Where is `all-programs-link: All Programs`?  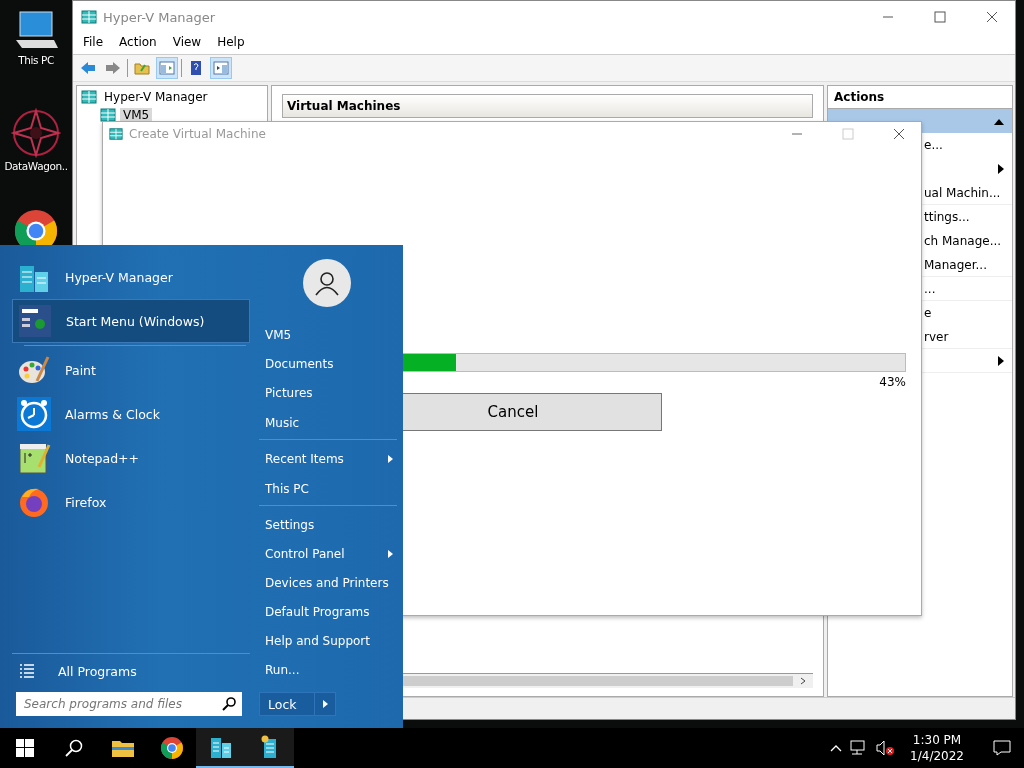
all-programs-link: All Programs is located at coordinates (97, 671).